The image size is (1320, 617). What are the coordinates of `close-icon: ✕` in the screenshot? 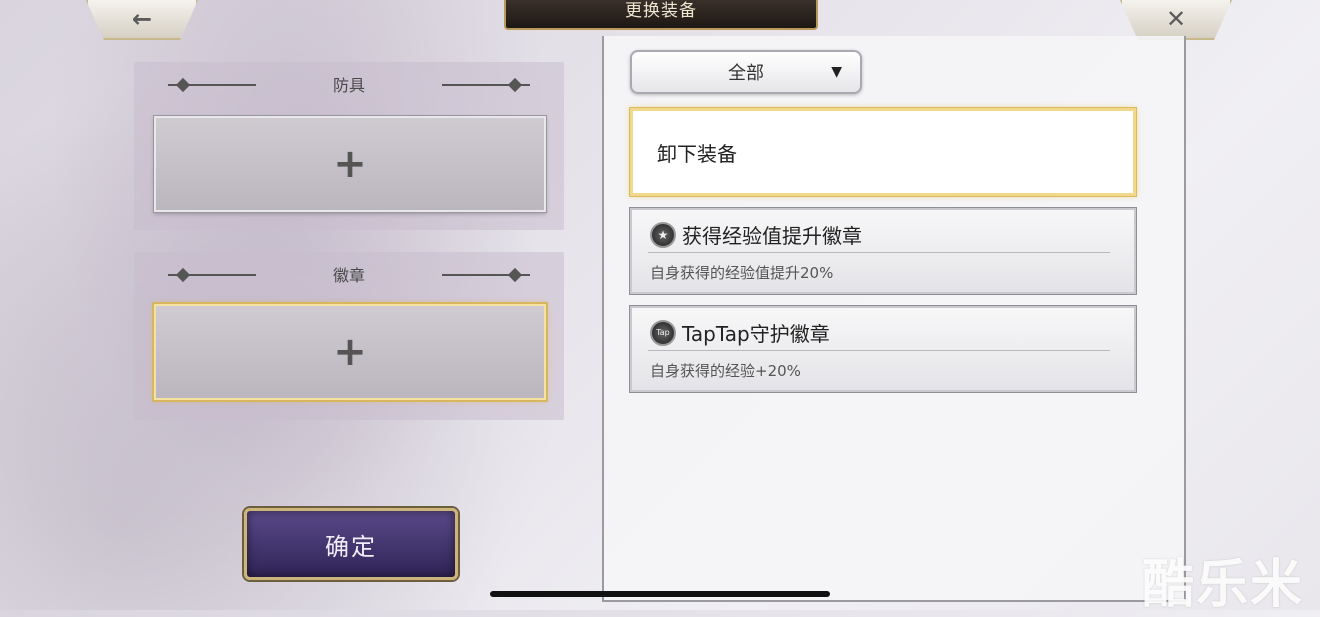 It's located at (1176, 19).